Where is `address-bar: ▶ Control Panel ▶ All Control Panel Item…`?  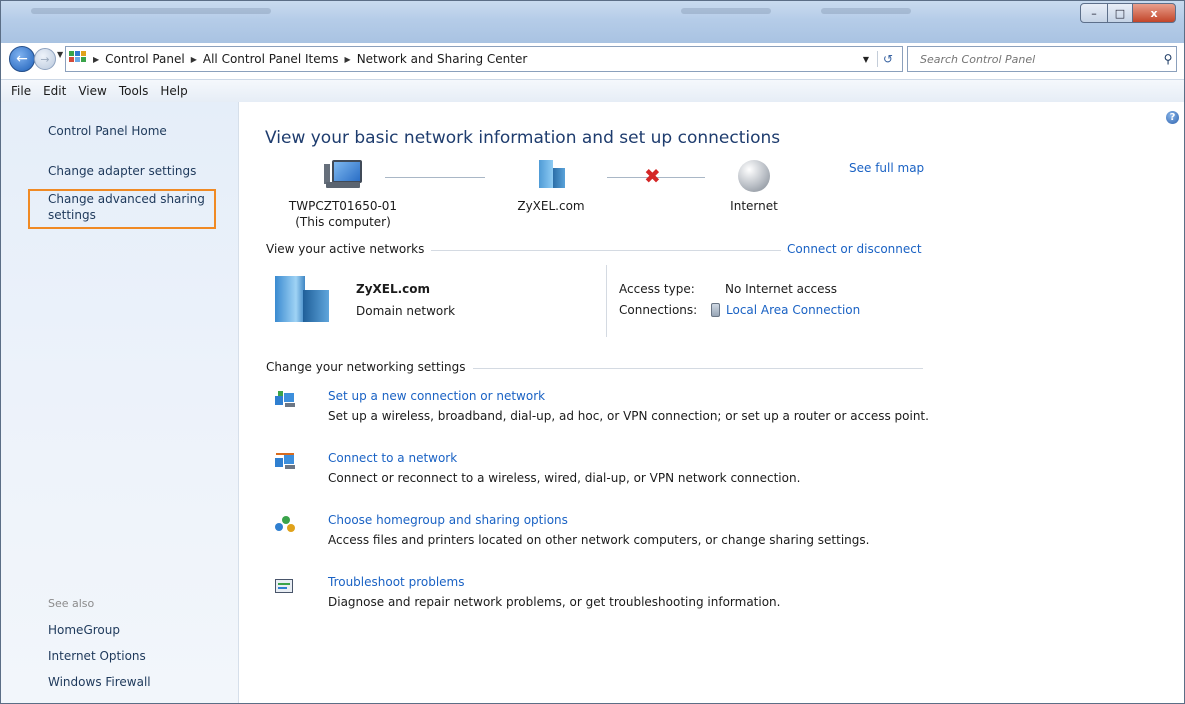 address-bar: ▶ Control Panel ▶ All Control Panel Item… is located at coordinates (484, 59).